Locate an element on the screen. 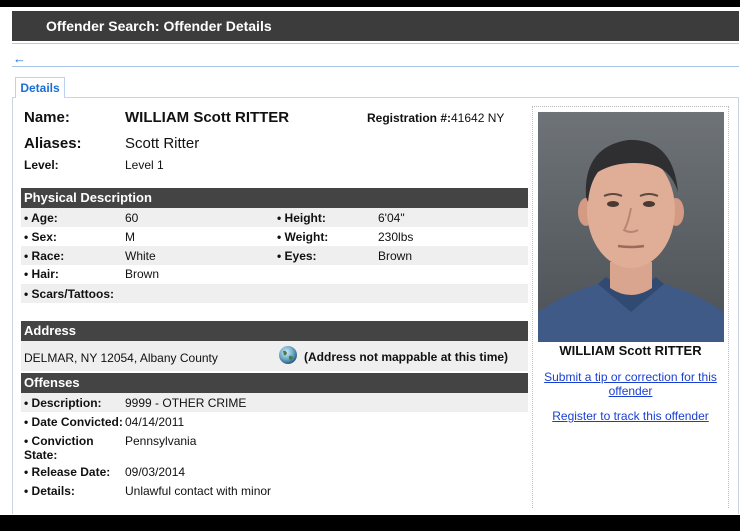 This screenshot has height=531, width=740. release-date-value: 09/03/2014 is located at coordinates (155, 472).